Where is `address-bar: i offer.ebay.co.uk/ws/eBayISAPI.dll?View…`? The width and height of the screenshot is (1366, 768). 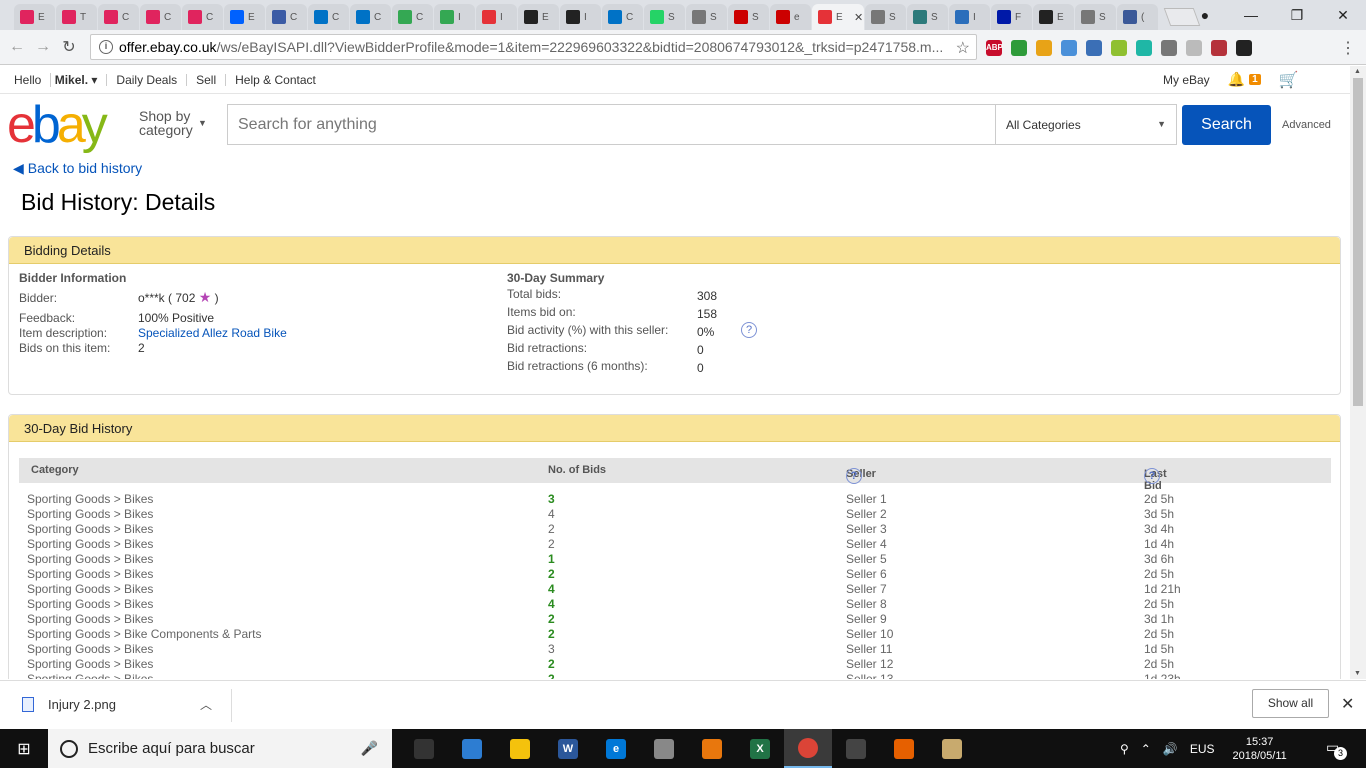 address-bar: i offer.ebay.co.uk/ws/eBayISAPI.dll?View… is located at coordinates (533, 47).